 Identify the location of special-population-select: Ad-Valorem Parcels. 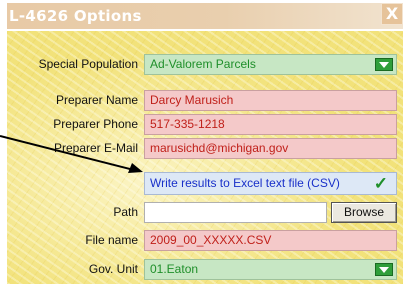
(270, 64).